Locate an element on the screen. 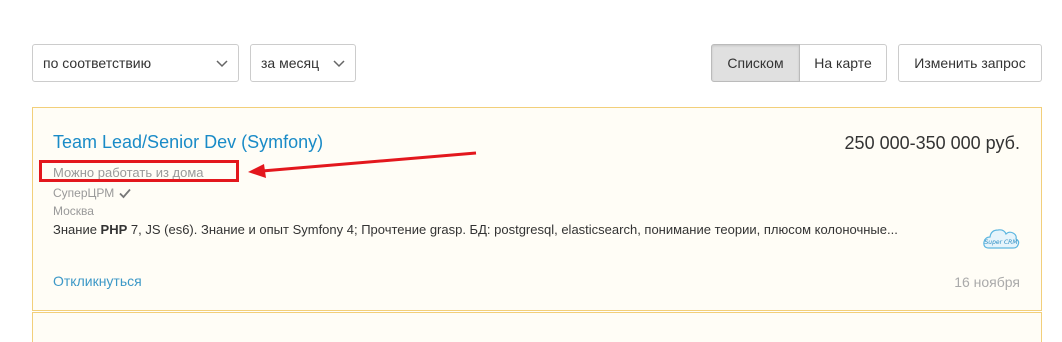  page-header-area is located at coordinates (531, 15).